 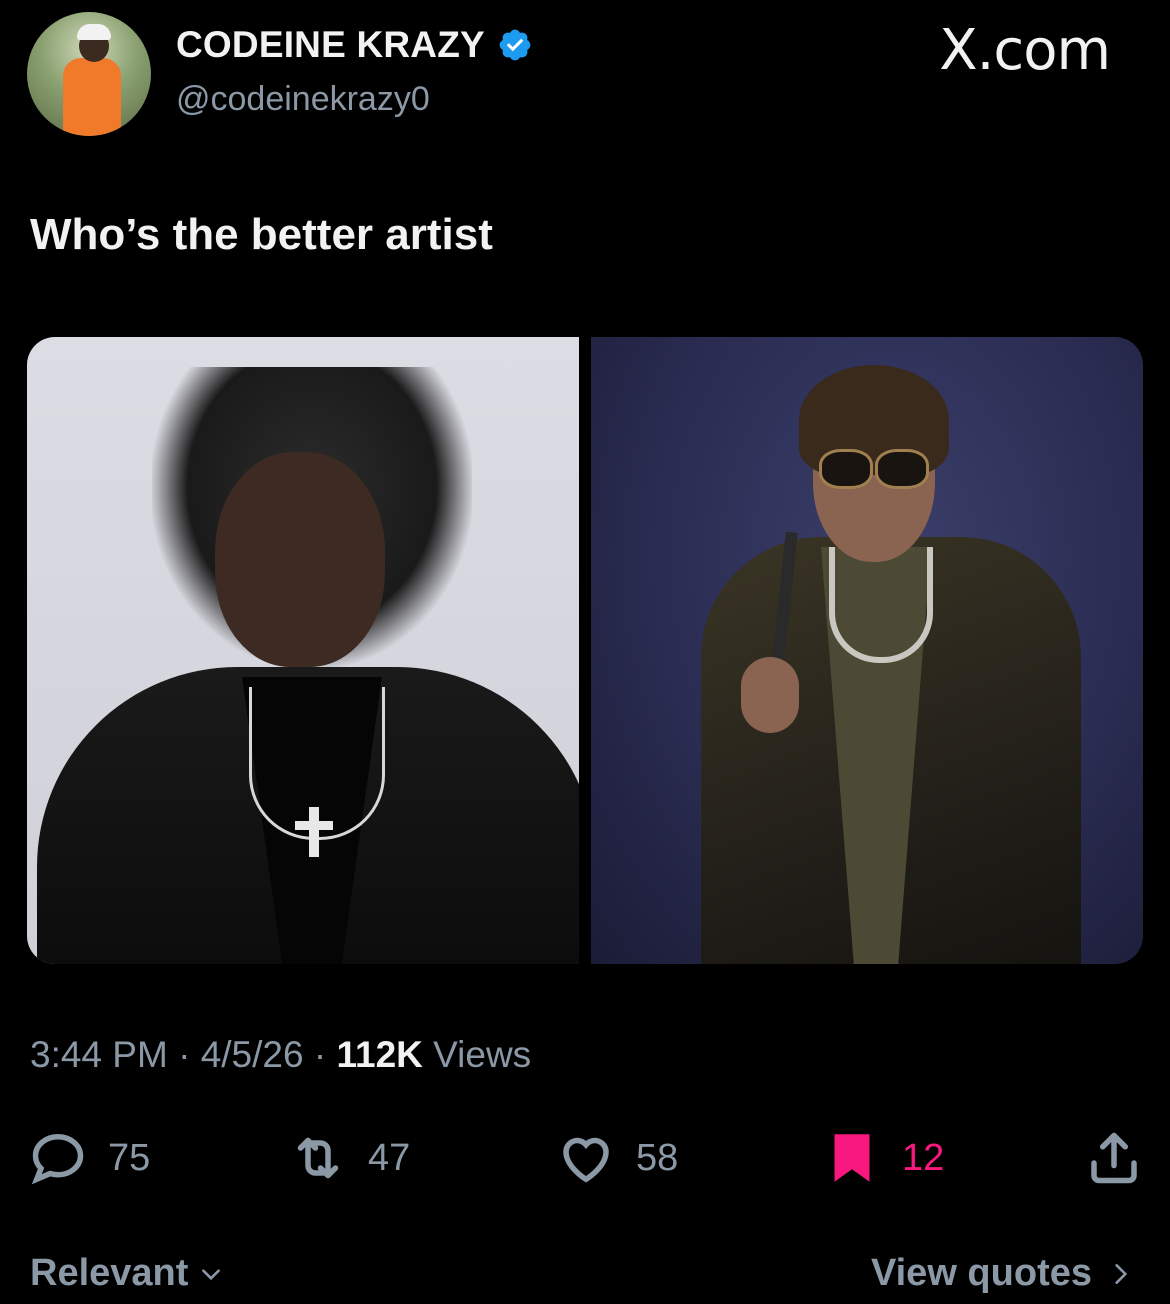 I want to click on site-watermark: X.com, so click(x=1025, y=50).